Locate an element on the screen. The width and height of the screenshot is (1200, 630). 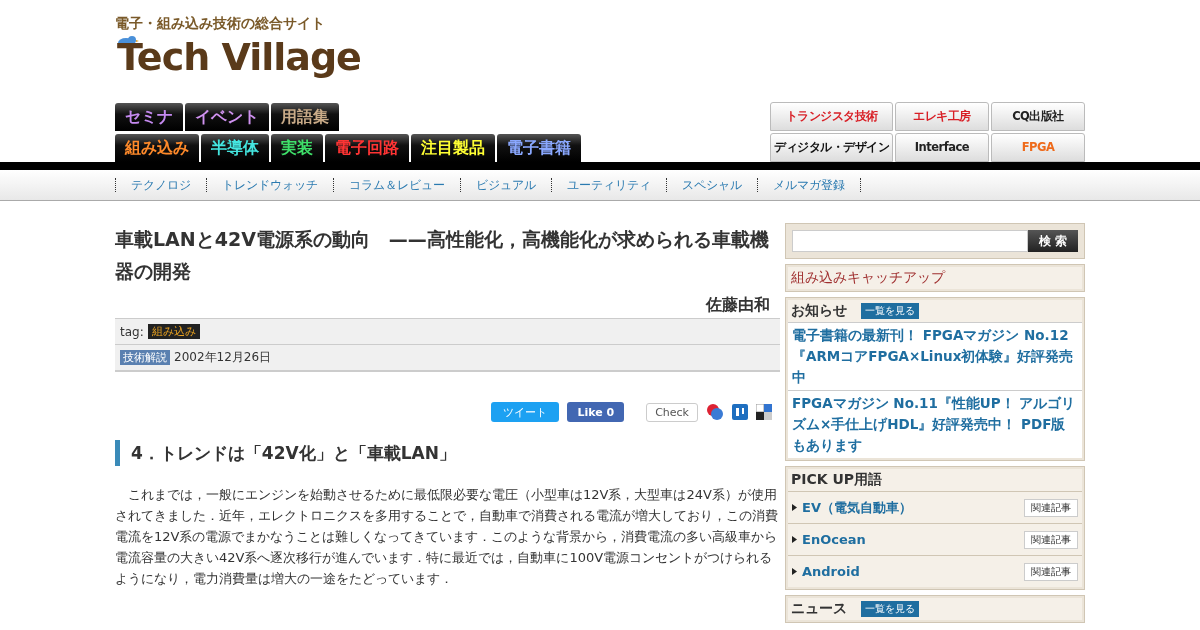
nav-tab: セミナ is located at coordinates (149, 117).